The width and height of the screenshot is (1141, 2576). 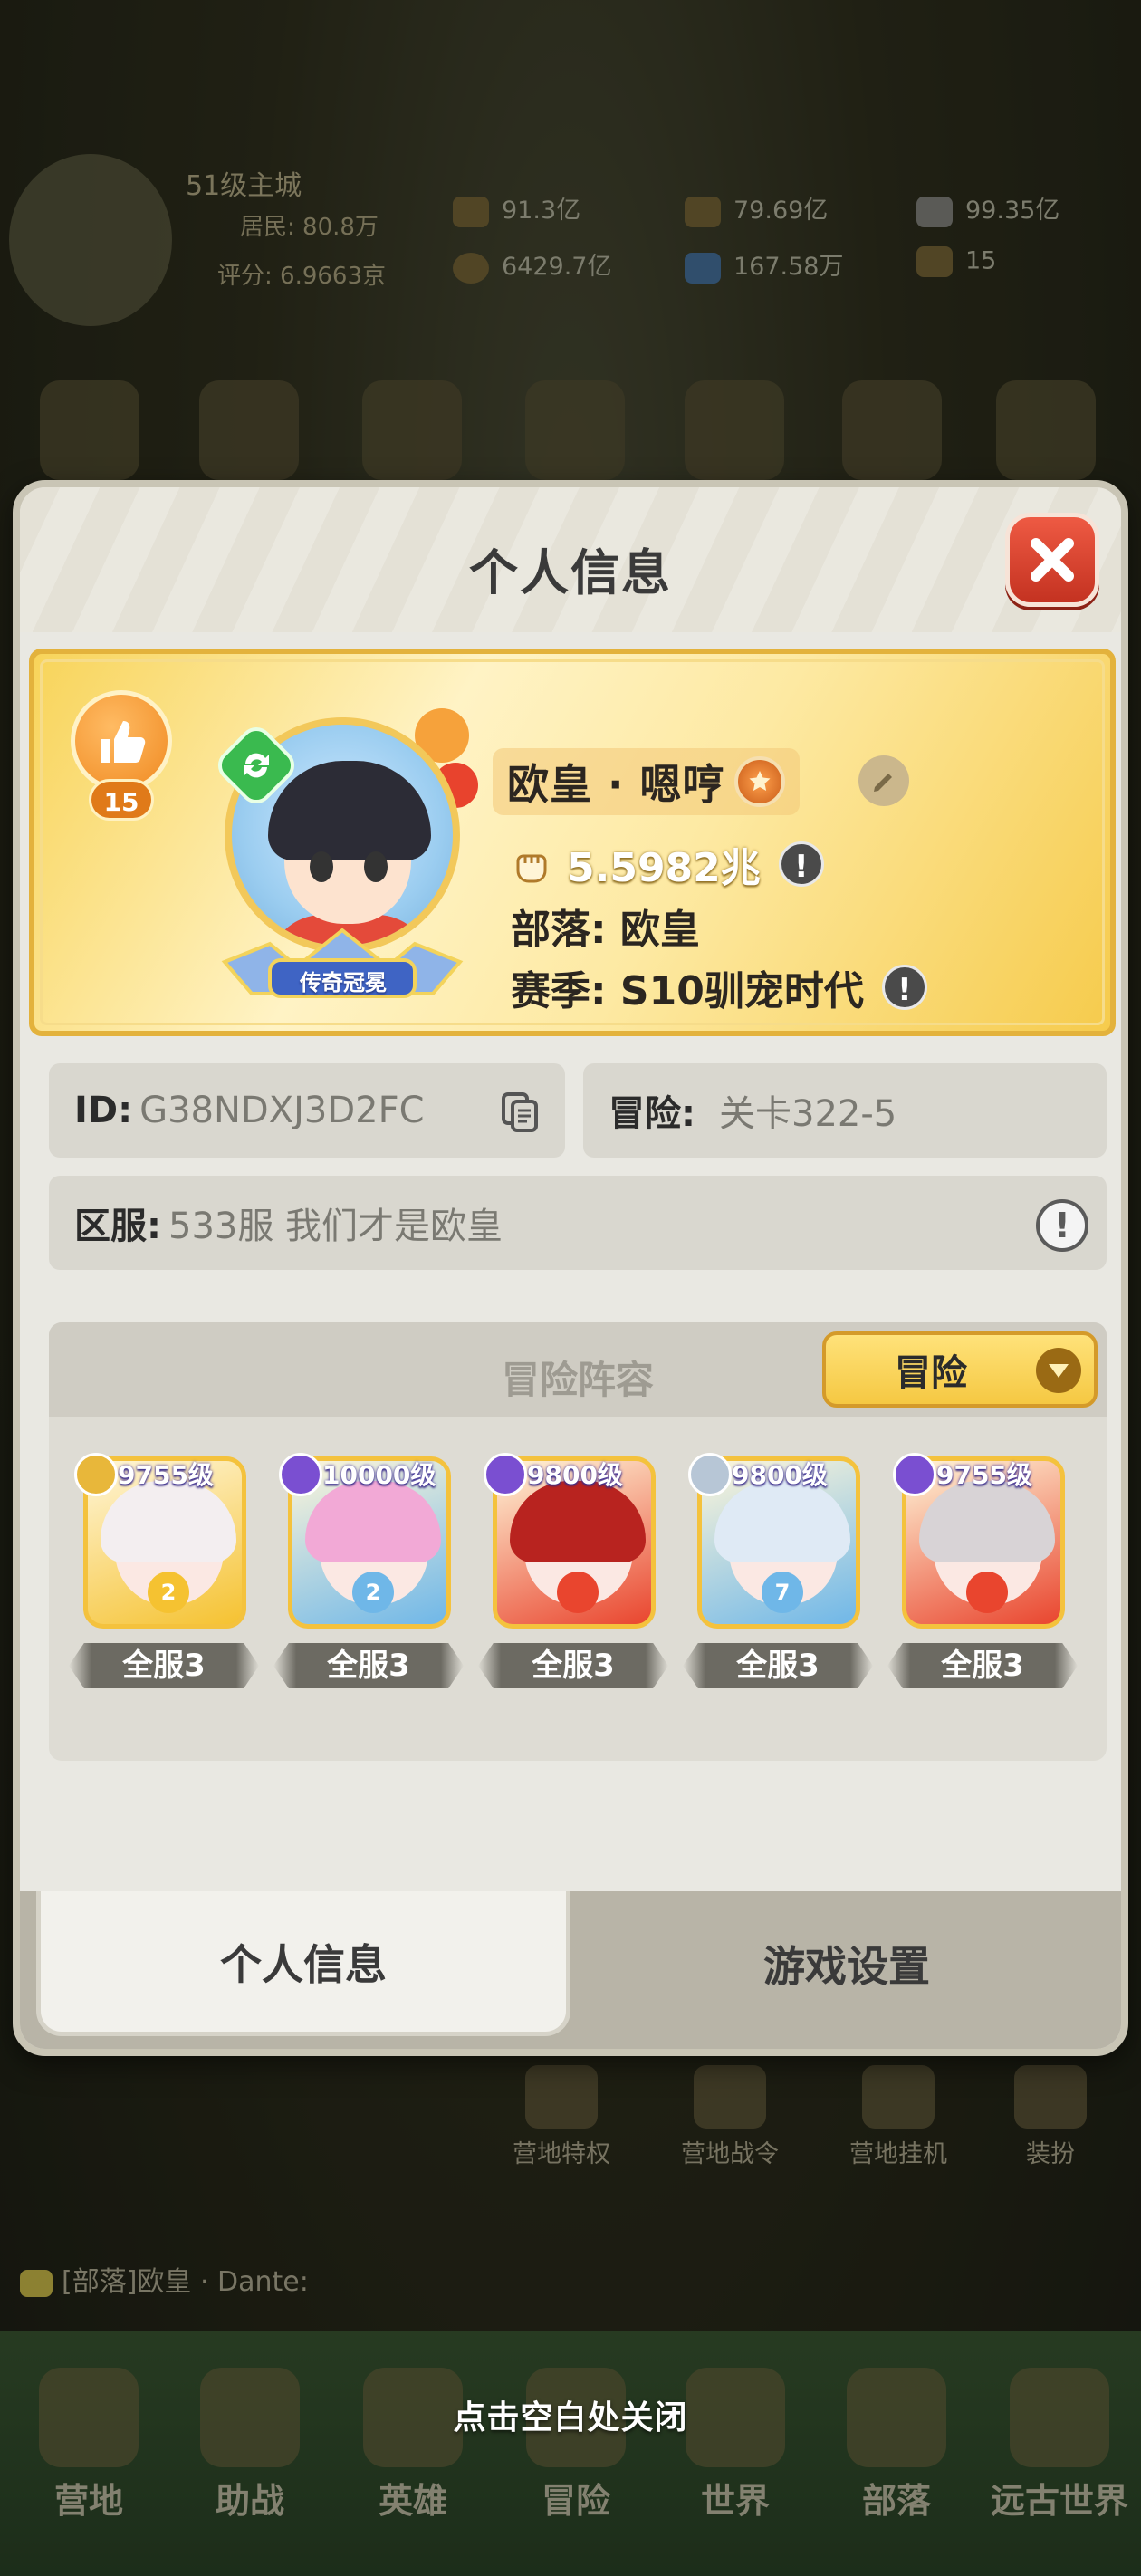 I want to click on rank-badge-icon, so click(x=760, y=781).